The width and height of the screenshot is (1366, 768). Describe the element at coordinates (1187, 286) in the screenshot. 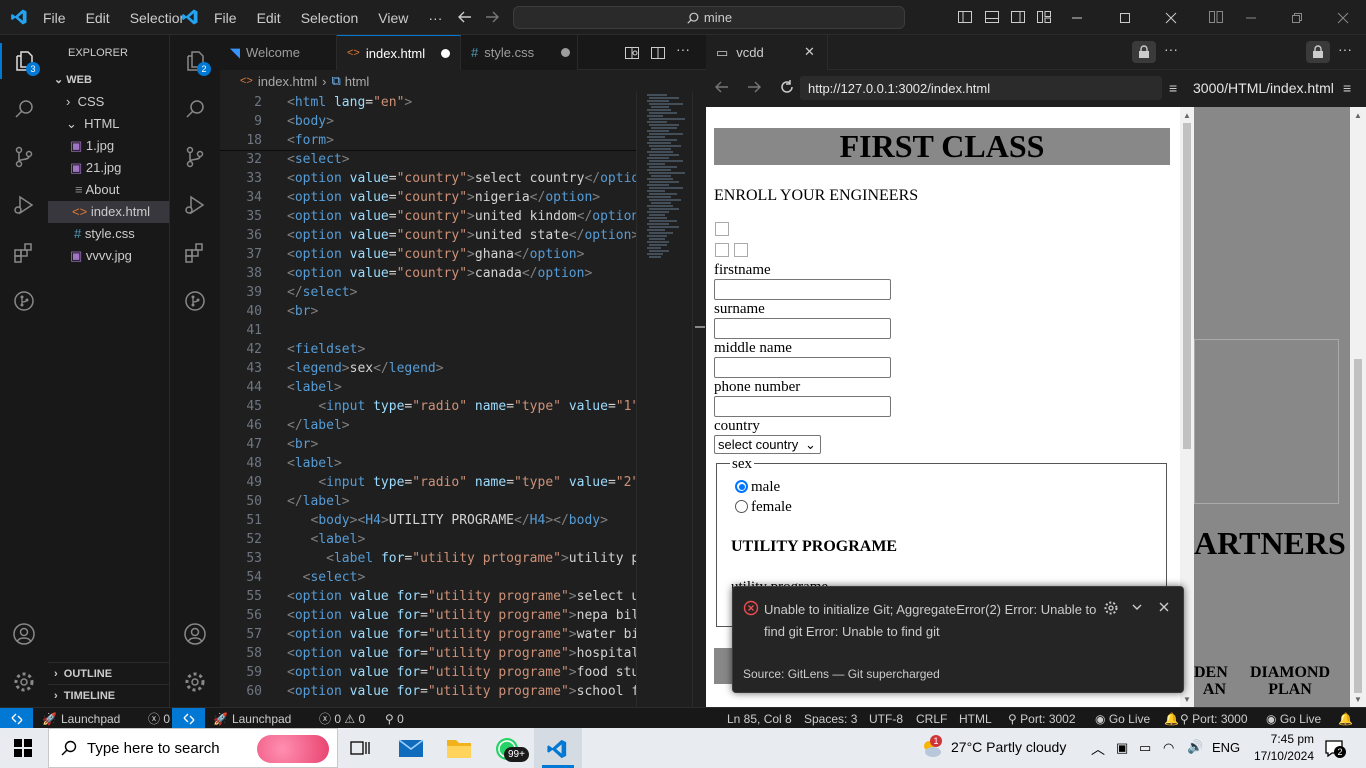

I see `scrollbar-thumb` at that location.